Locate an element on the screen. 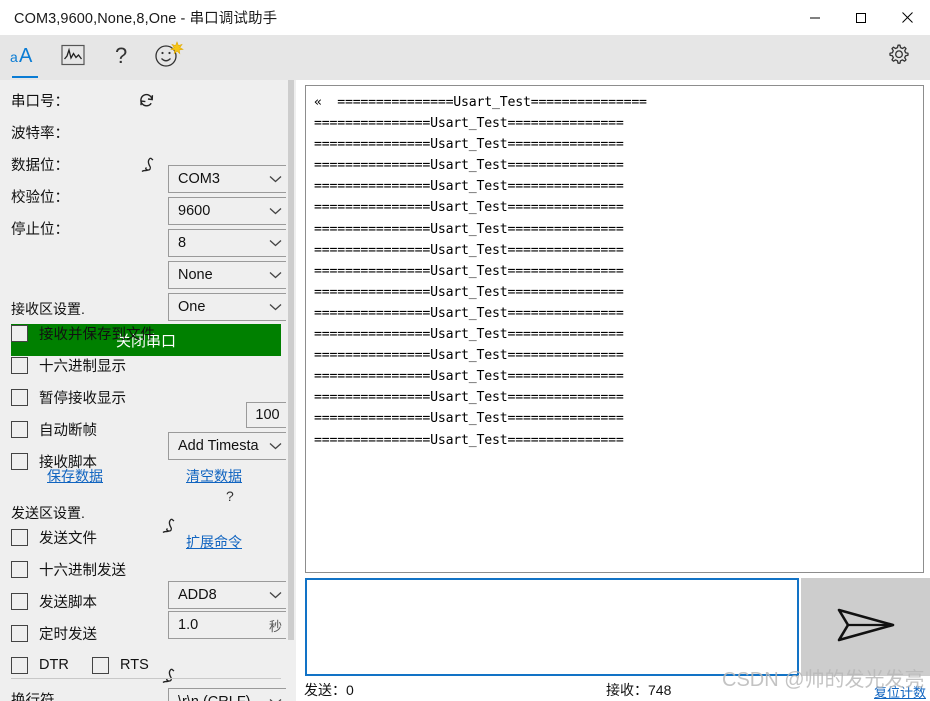 Image resolution: width=930 pixels, height=701 pixels. waveform-icon is located at coordinates (73, 57).